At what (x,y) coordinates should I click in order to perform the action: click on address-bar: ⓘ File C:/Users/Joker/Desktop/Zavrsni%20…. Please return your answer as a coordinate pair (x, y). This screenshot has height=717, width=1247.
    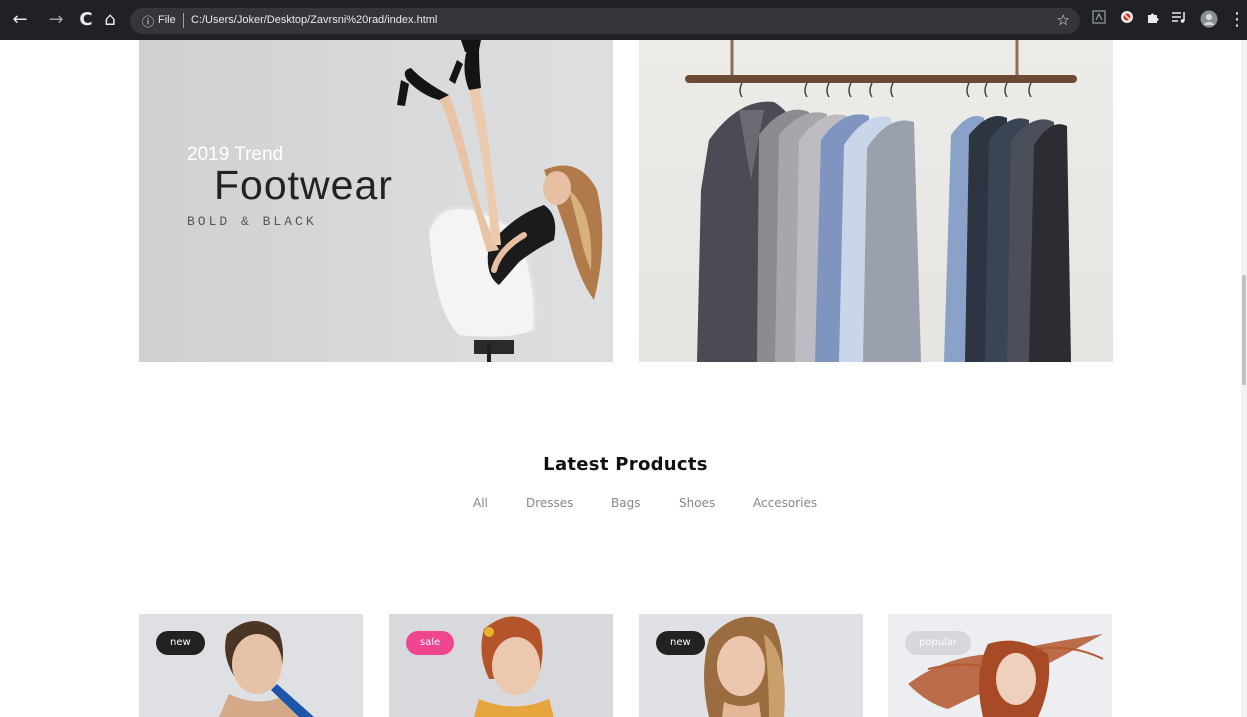
    Looking at the image, I should click on (605, 21).